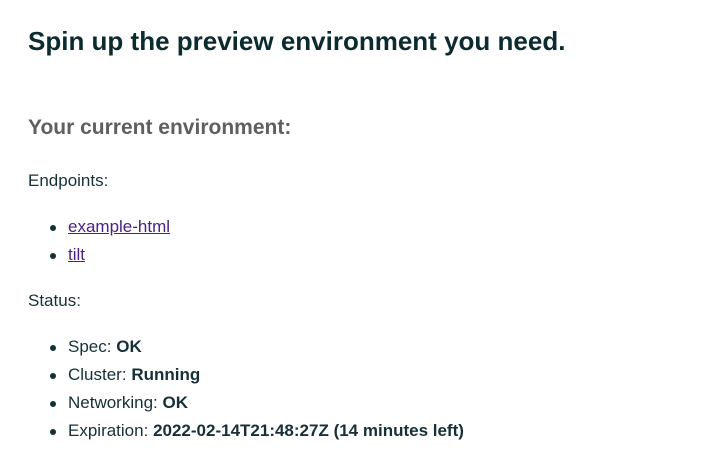 The height and width of the screenshot is (455, 715). I want to click on status-networking-value: OK, so click(175, 402).